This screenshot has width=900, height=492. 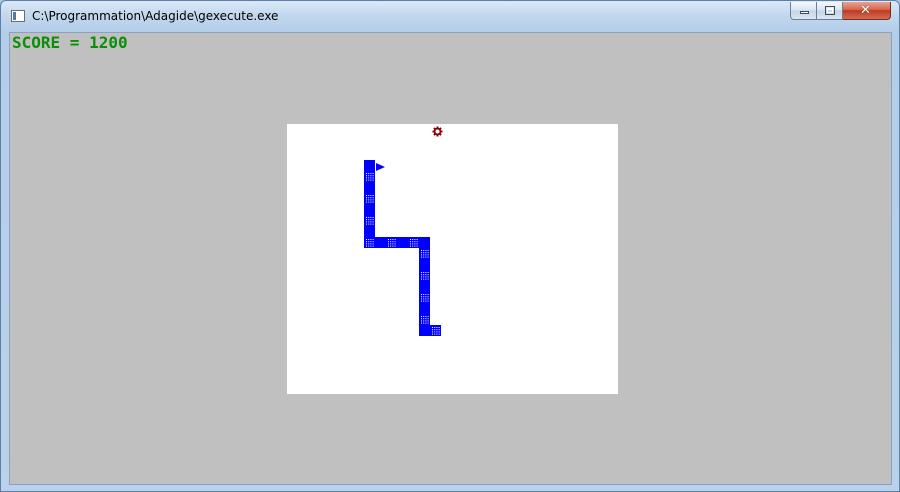 I want to click on title-bar: C:\Programmation\Adagide\gexecute.exe ✕, so click(x=450, y=16).